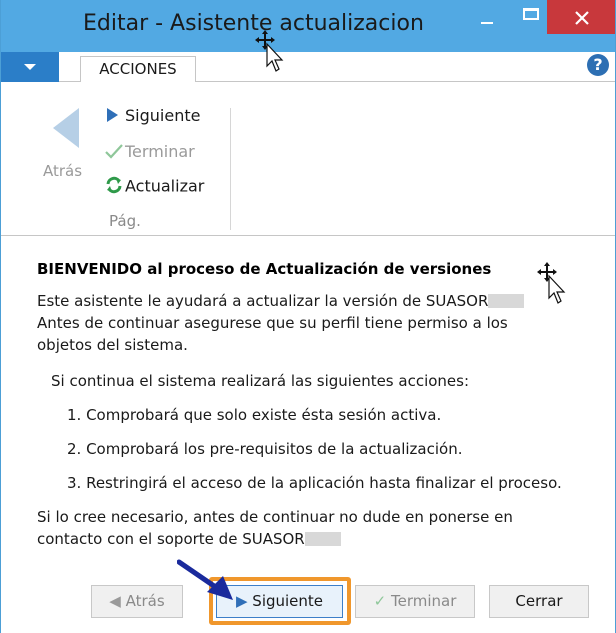  Describe the element at coordinates (598, 65) in the screenshot. I see `help-icon: ?` at that location.